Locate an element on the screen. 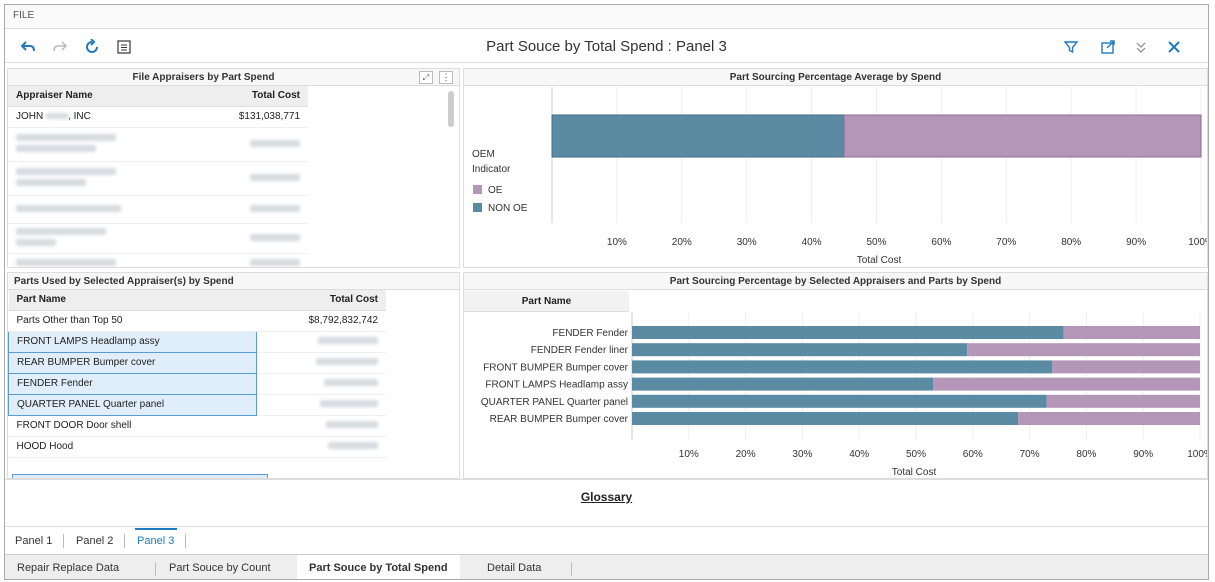 The width and height of the screenshot is (1215, 582). total-cost-cell: $8,792,832,742 is located at coordinates (321, 321).